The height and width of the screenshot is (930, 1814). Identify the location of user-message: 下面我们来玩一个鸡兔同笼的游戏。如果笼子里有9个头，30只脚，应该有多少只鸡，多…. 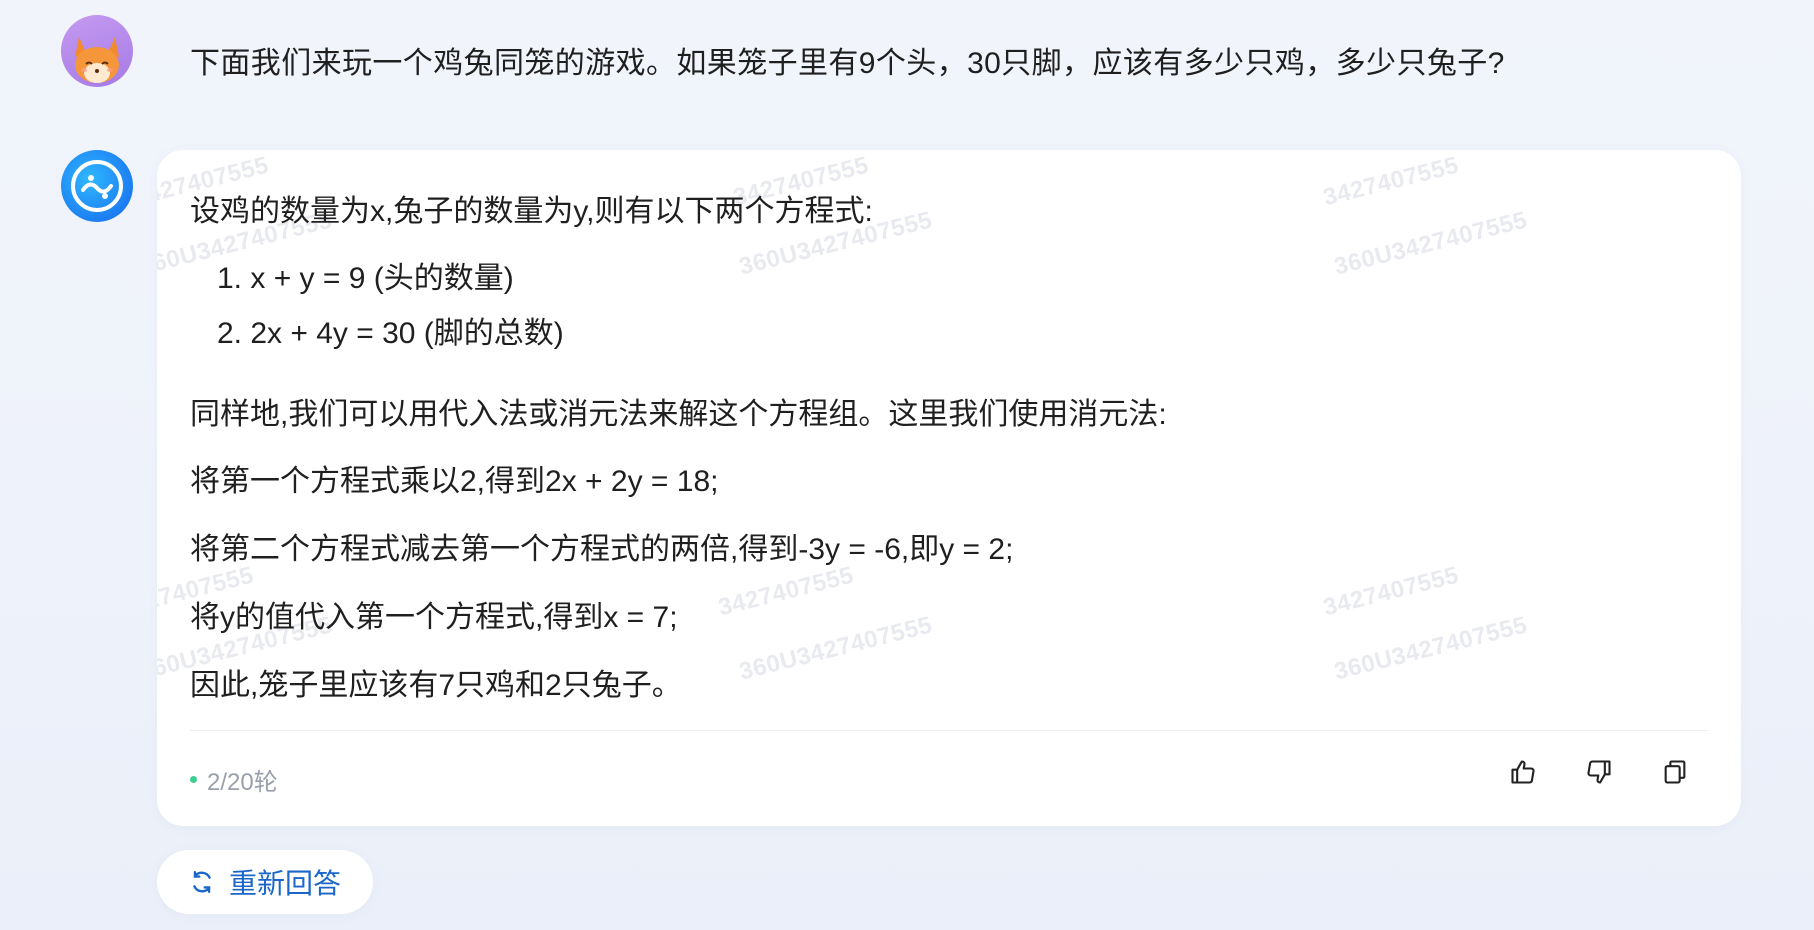
(847, 63).